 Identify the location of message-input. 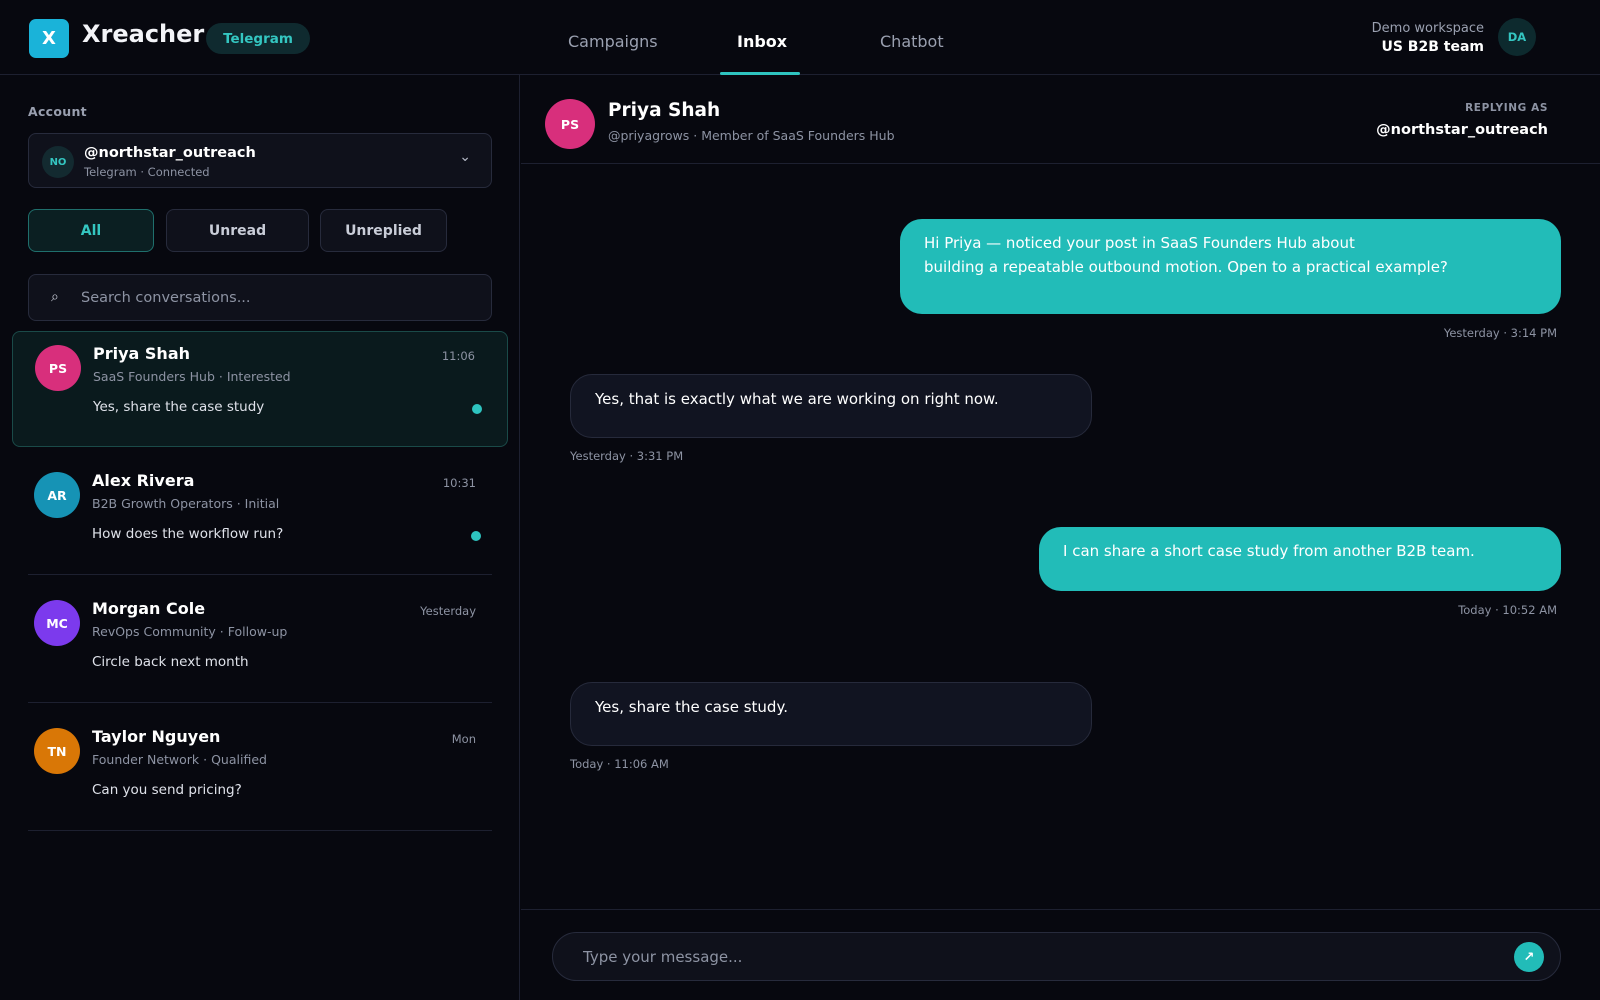
(1033, 956).